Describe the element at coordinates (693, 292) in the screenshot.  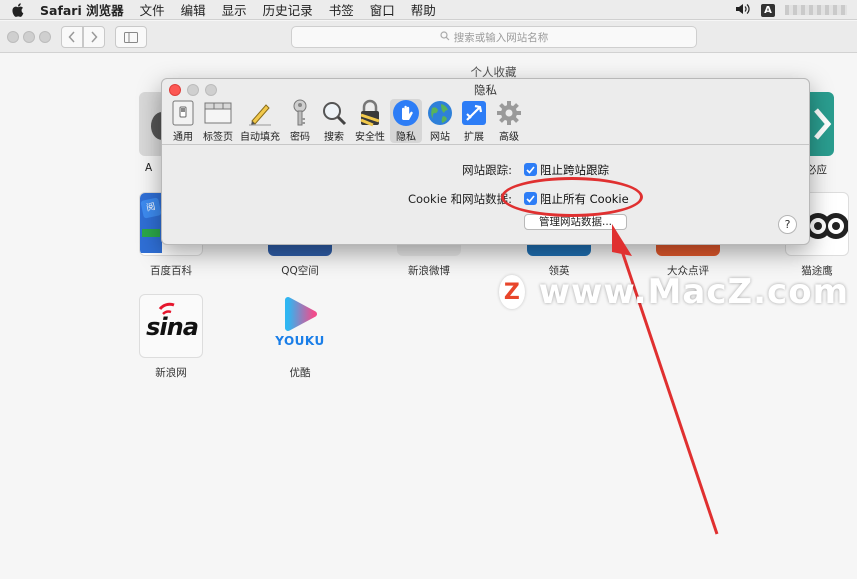
I see `watermark-text: www.MacZ.com` at that location.